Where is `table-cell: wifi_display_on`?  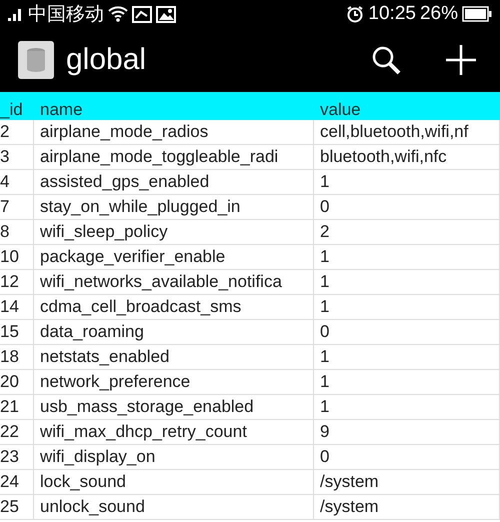
table-cell: wifi_display_on is located at coordinates (174, 457).